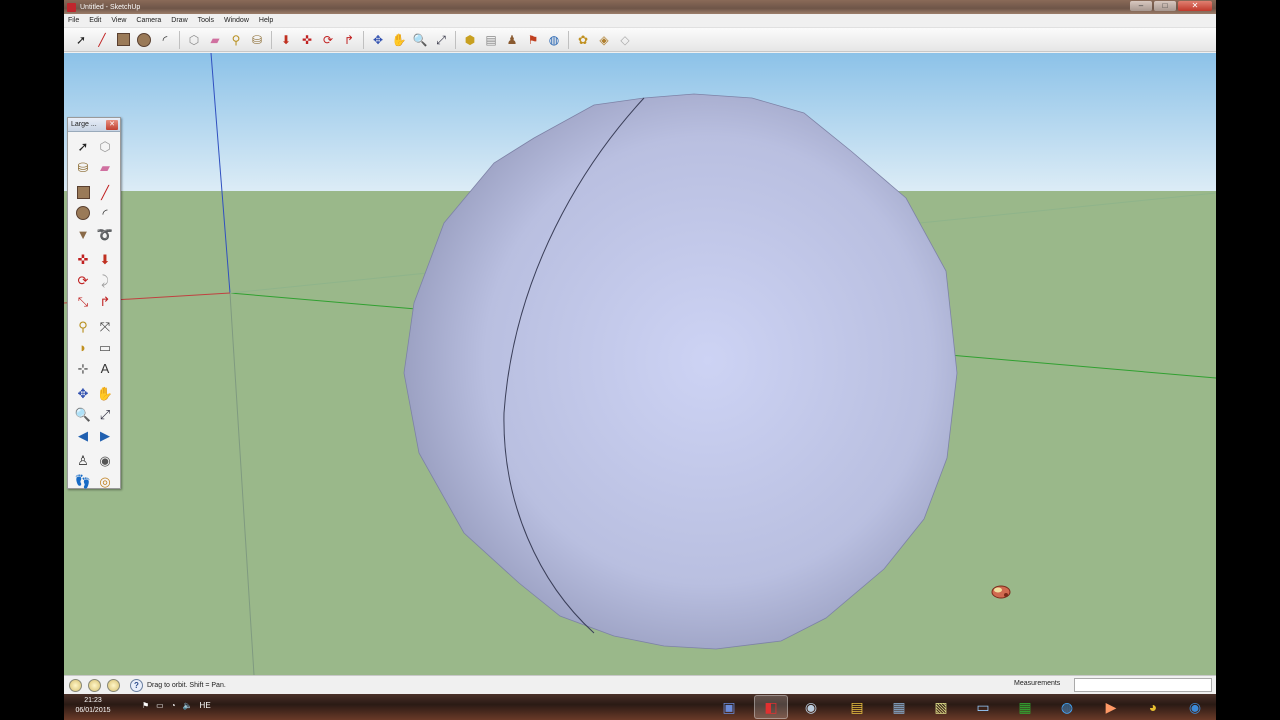 This screenshot has height=720, width=1280. Describe the element at coordinates (205, 705) in the screenshot. I see `language-indicator: HE` at that location.